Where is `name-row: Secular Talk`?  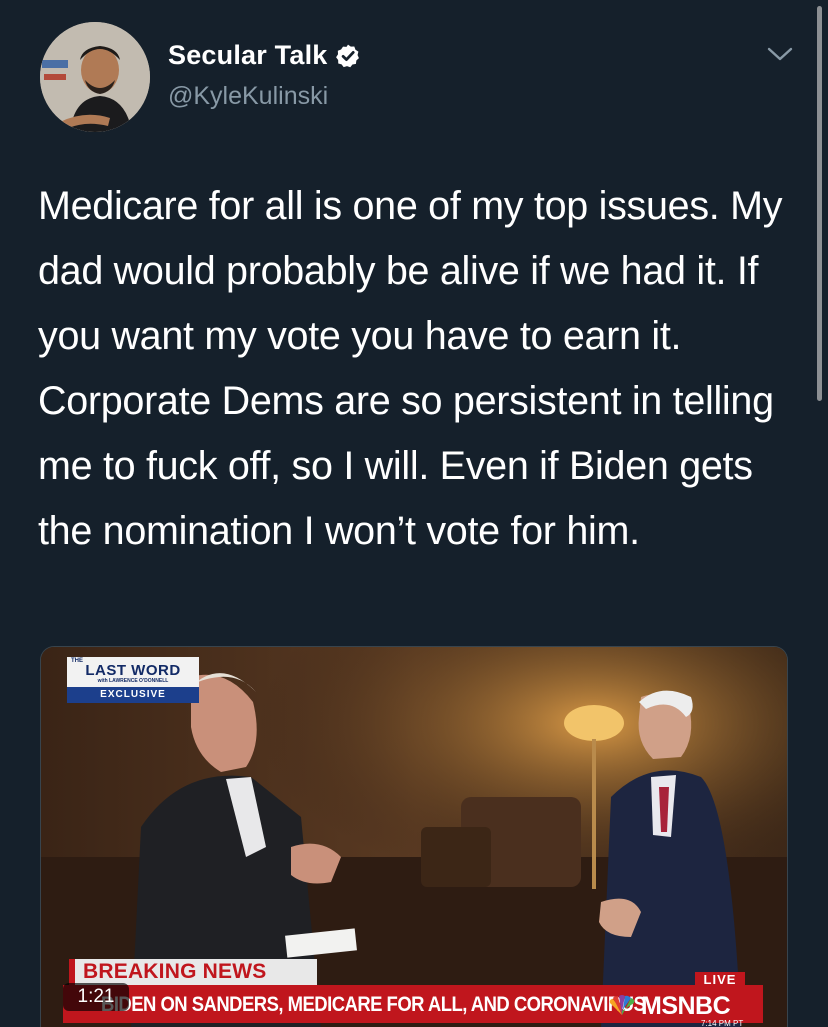
name-row: Secular Talk is located at coordinates (264, 55).